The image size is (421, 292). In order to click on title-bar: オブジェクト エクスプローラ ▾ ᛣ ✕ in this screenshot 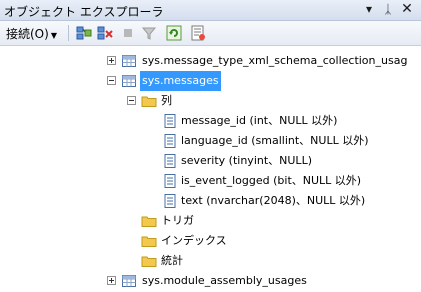, I will do `click(210, 10)`.